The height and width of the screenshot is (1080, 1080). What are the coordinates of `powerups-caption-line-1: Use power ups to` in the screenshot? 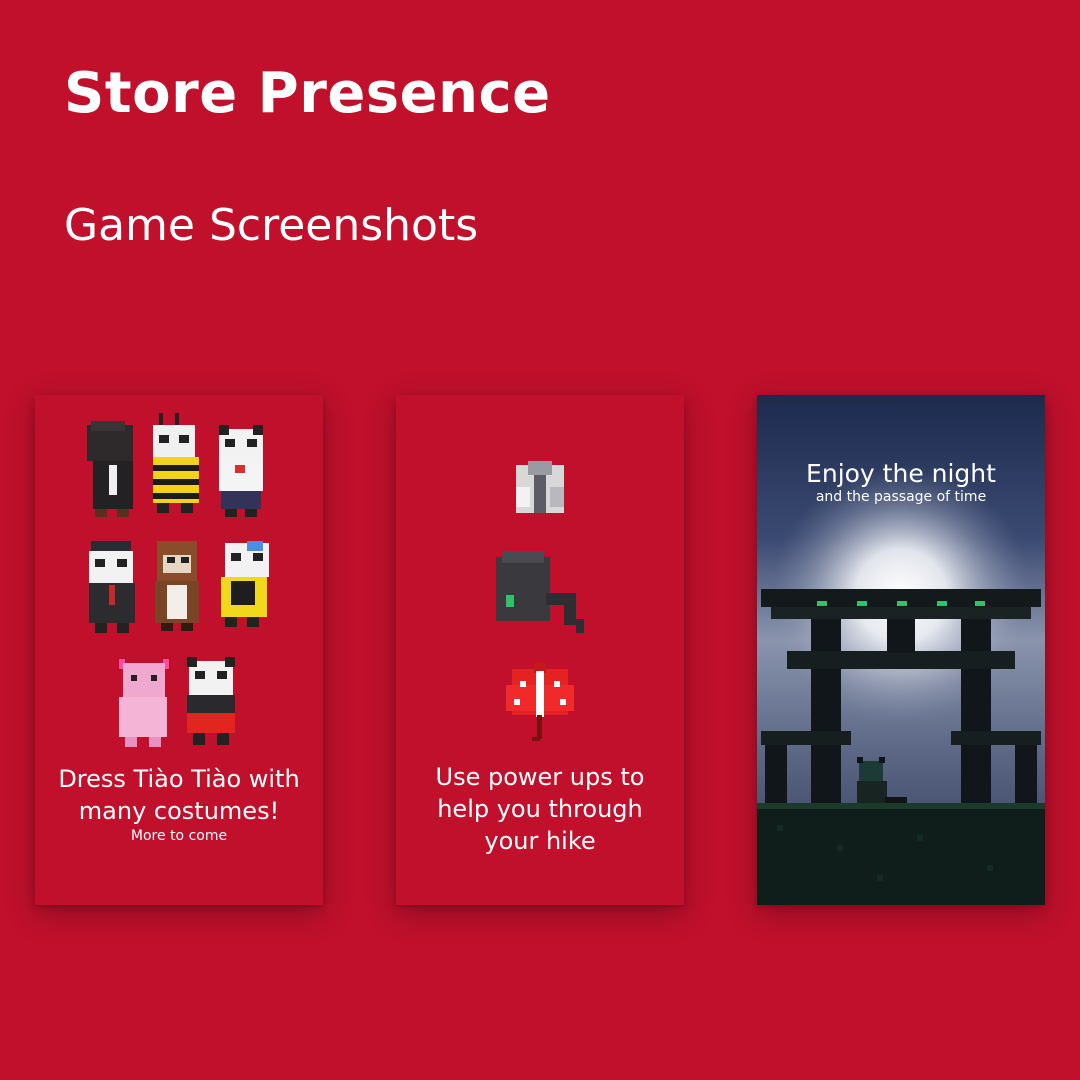 It's located at (540, 777).